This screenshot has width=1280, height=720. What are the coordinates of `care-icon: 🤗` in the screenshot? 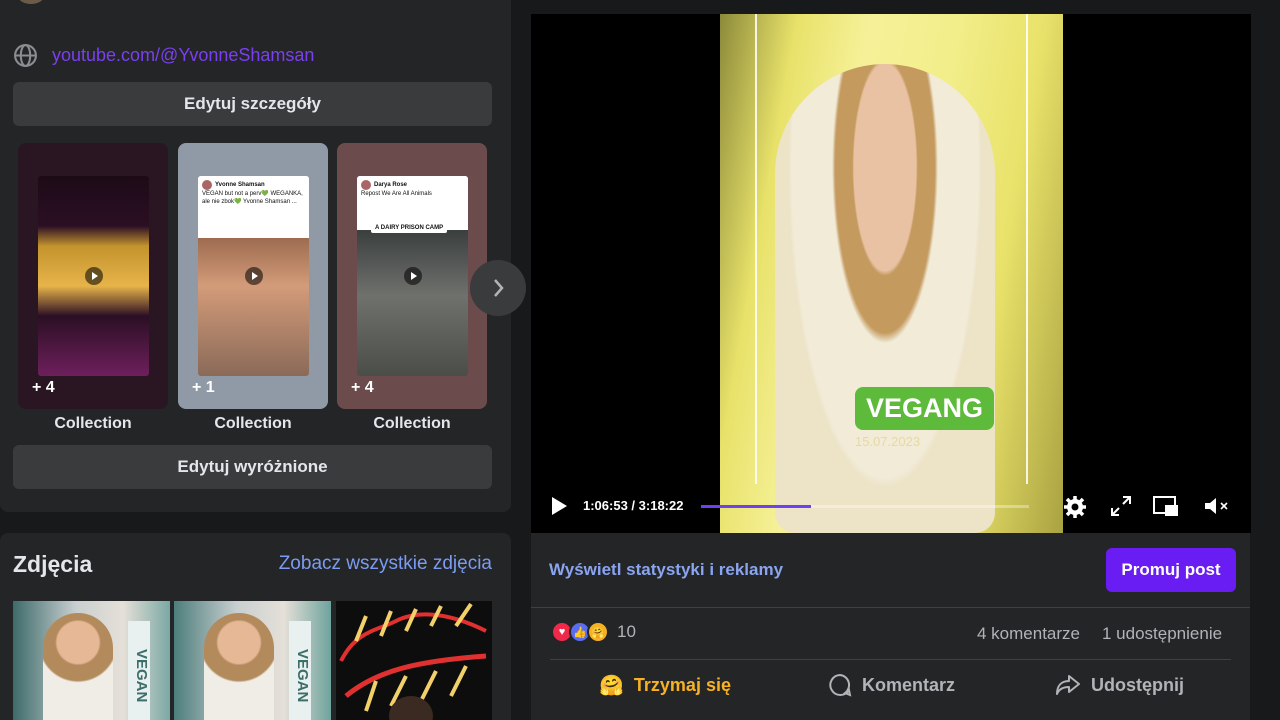 It's located at (611, 686).